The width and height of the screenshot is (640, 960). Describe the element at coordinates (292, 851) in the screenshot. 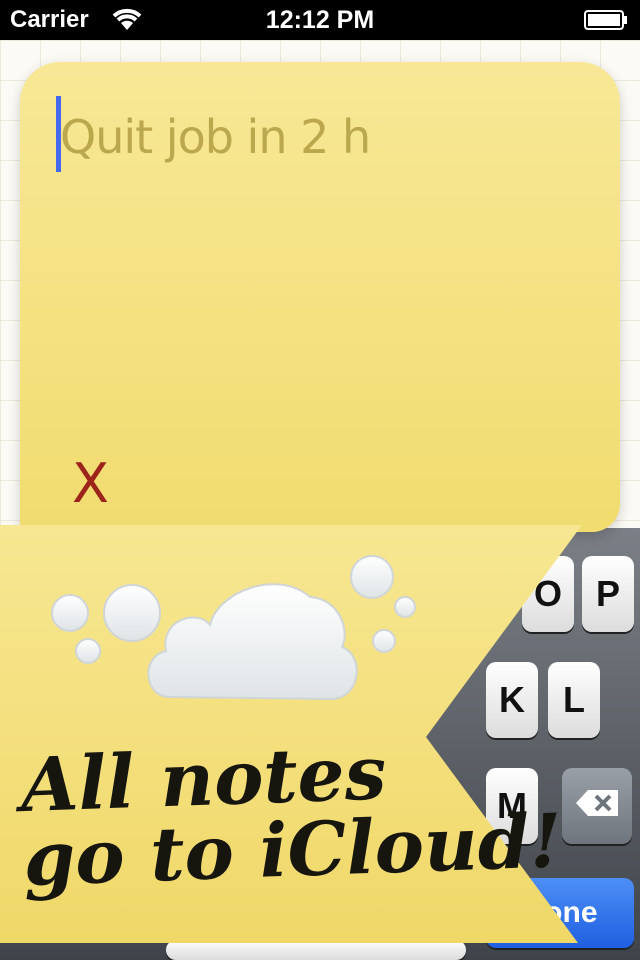

I see `promo-line-2: go to iCloud!` at that location.